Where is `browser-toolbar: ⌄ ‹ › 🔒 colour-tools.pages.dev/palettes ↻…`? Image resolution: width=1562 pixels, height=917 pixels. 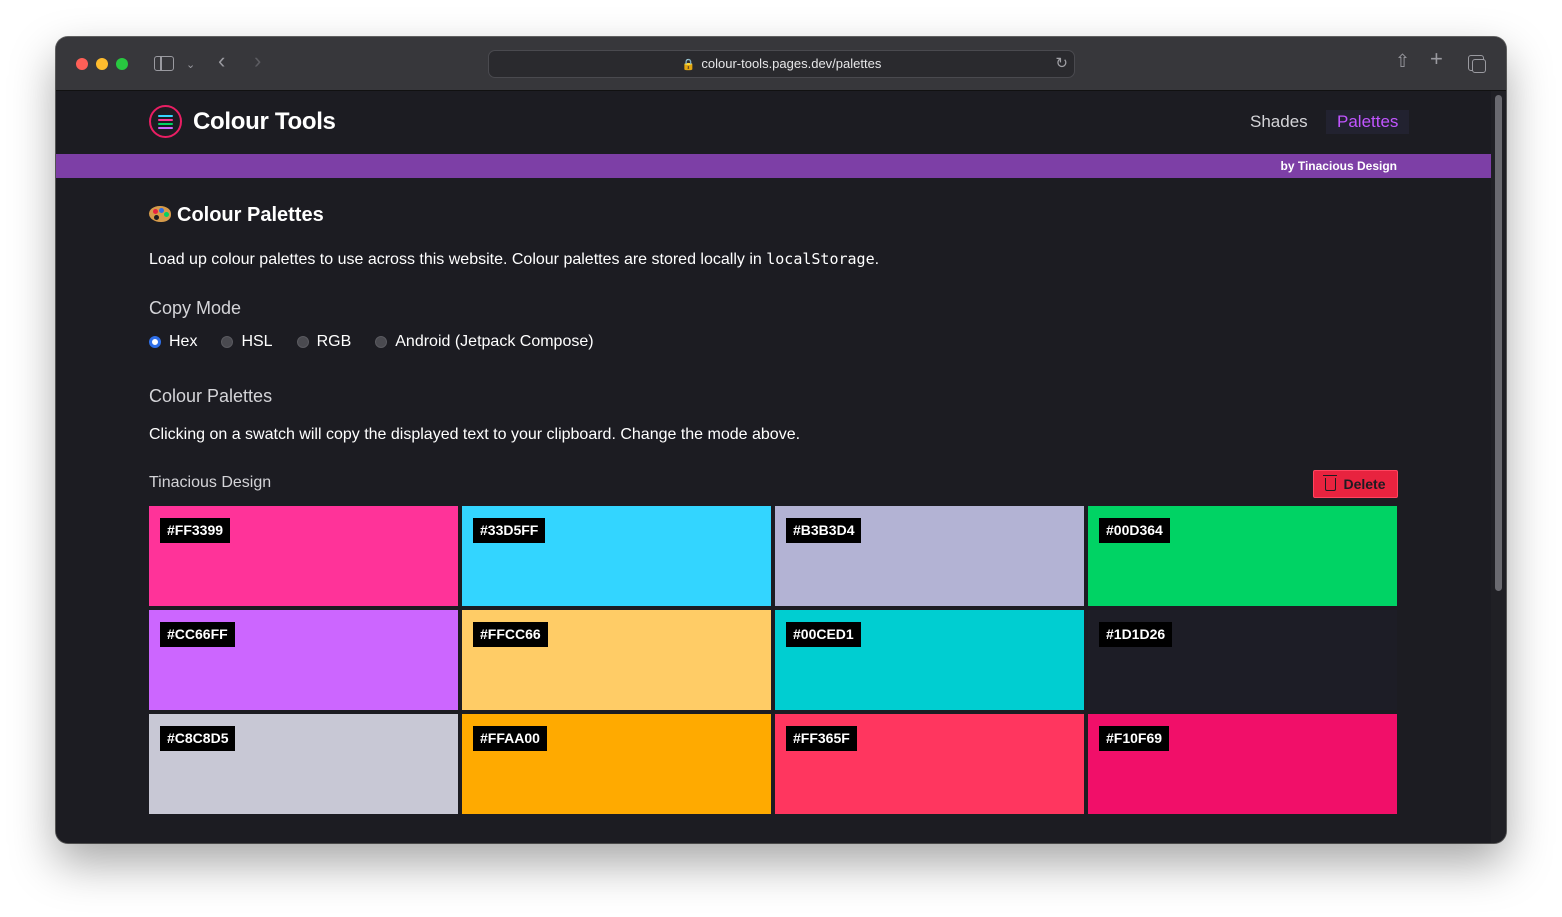 browser-toolbar: ⌄ ‹ › 🔒 colour-tools.pages.dev/palettes ↻… is located at coordinates (781, 64).